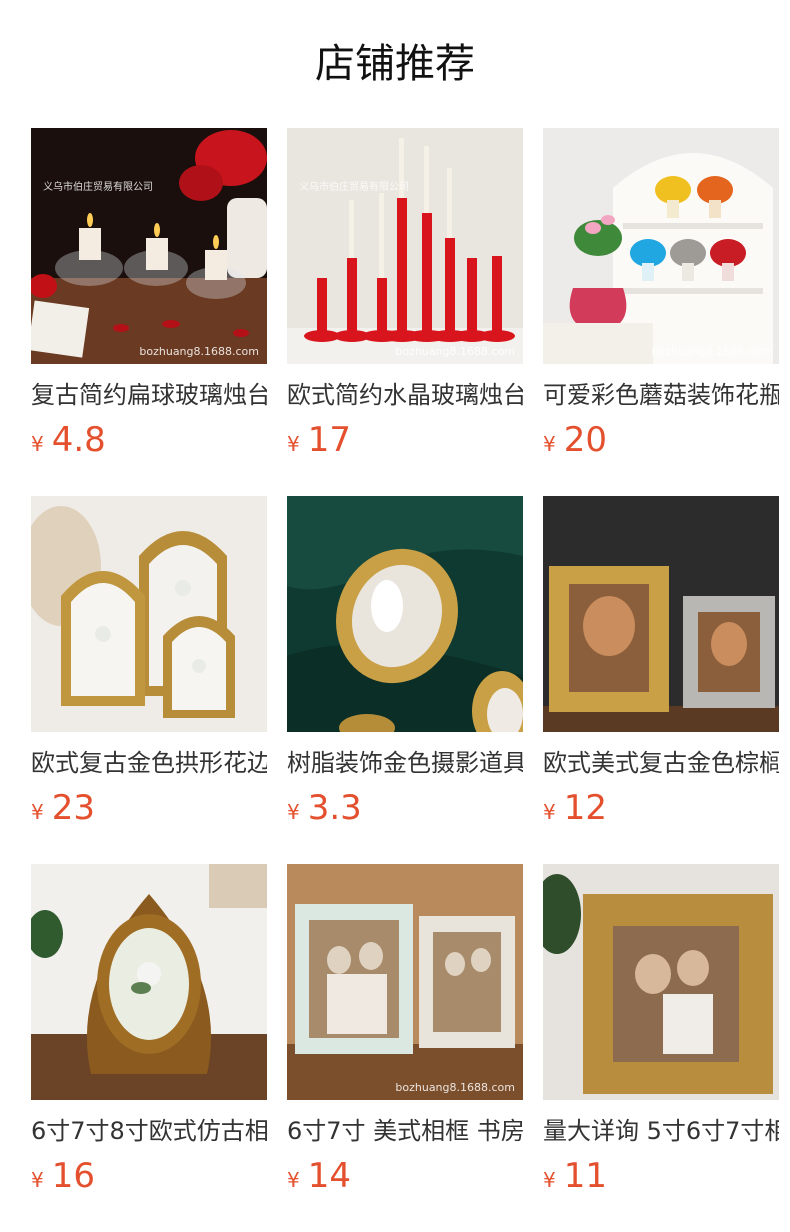  Describe the element at coordinates (585, 440) in the screenshot. I see `price-amount: 20` at that location.